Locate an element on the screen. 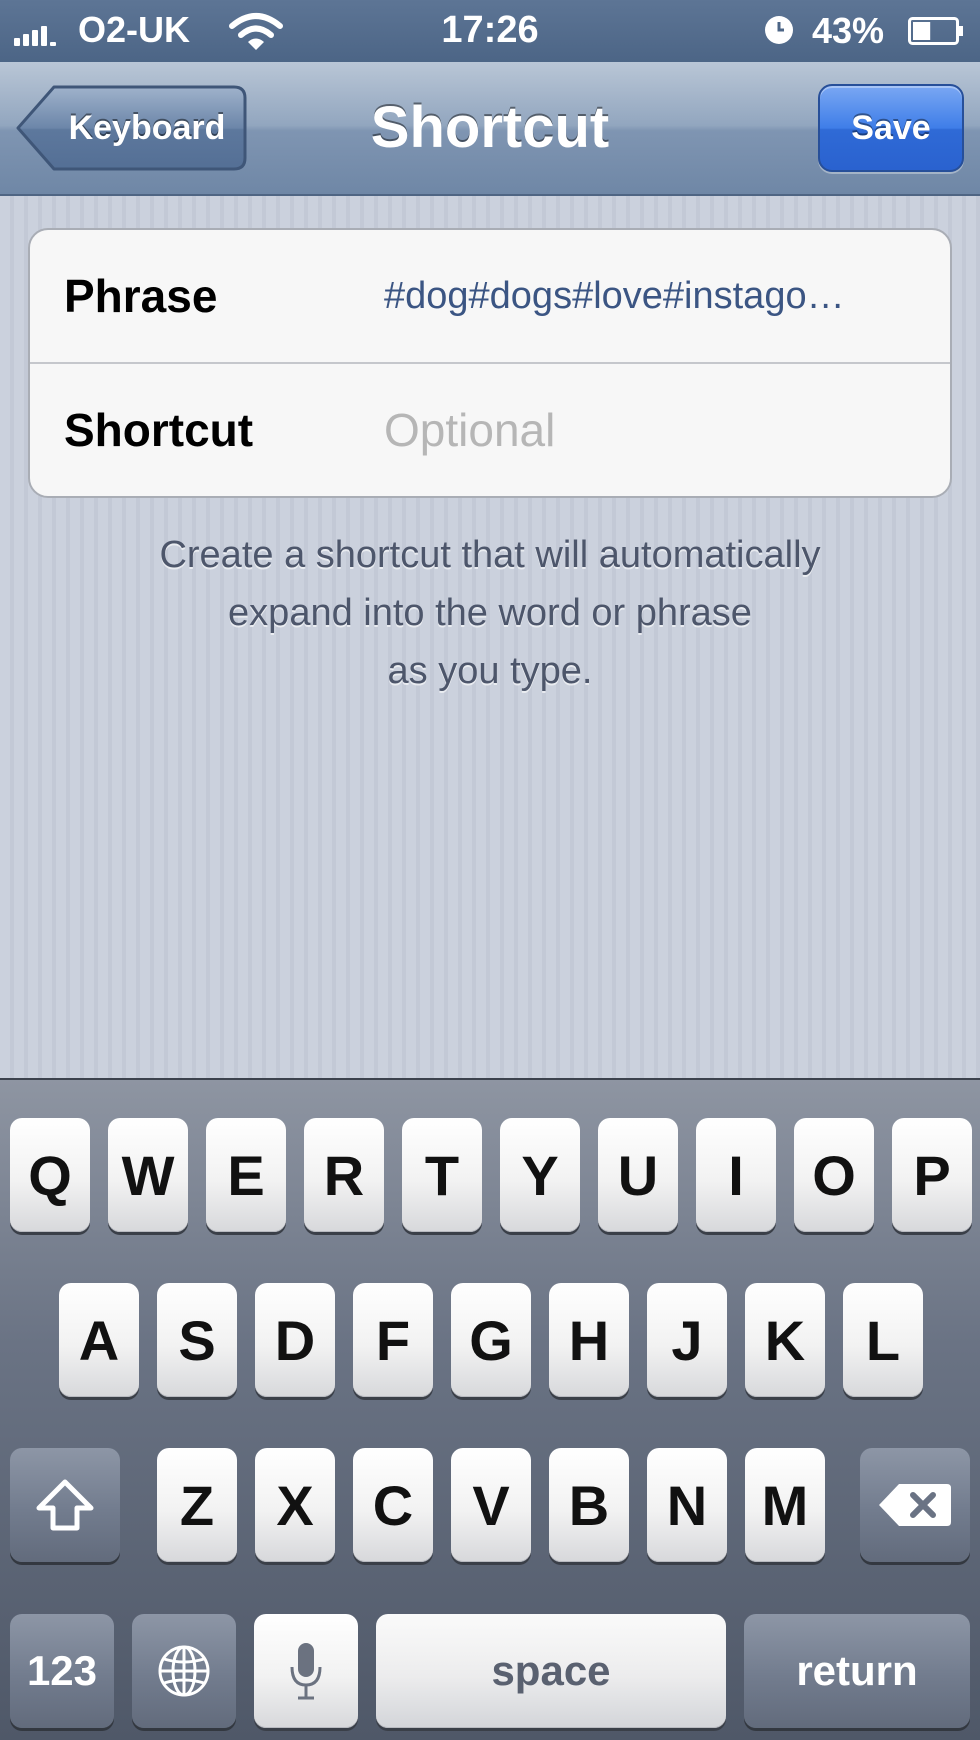 The height and width of the screenshot is (1740, 980). key-i: I is located at coordinates (736, 1175).